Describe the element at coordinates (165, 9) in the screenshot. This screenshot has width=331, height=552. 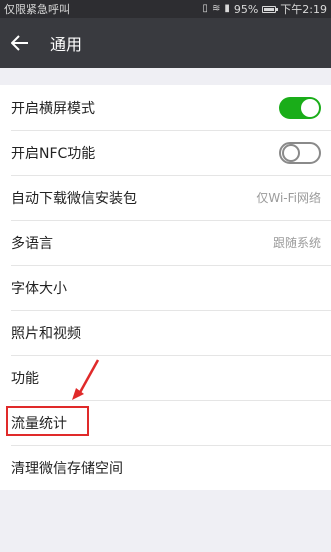
I see `status-bar: 仅限紧急呼叫 ▯ ≋ ▮ 95% 下午2:19` at that location.